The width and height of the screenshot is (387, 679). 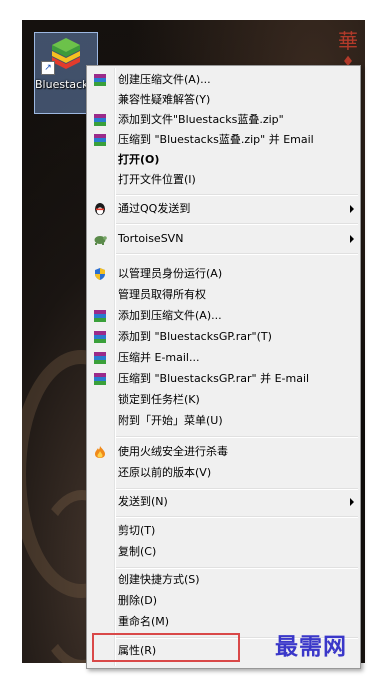 What do you see at coordinates (137, 551) in the screenshot?
I see `menu-item-label: 复制(C)` at bounding box center [137, 551].